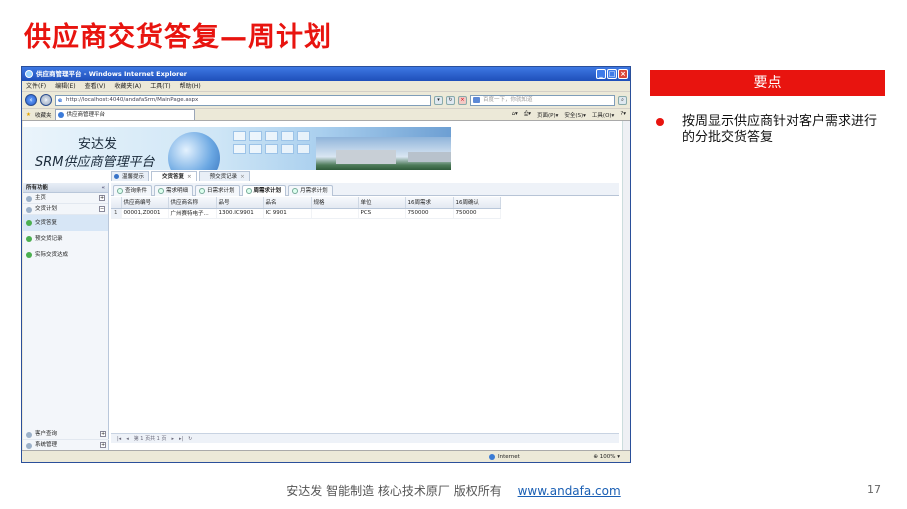  Describe the element at coordinates (382, 213) in the screenshot. I see `table-cell: PCS` at that location.